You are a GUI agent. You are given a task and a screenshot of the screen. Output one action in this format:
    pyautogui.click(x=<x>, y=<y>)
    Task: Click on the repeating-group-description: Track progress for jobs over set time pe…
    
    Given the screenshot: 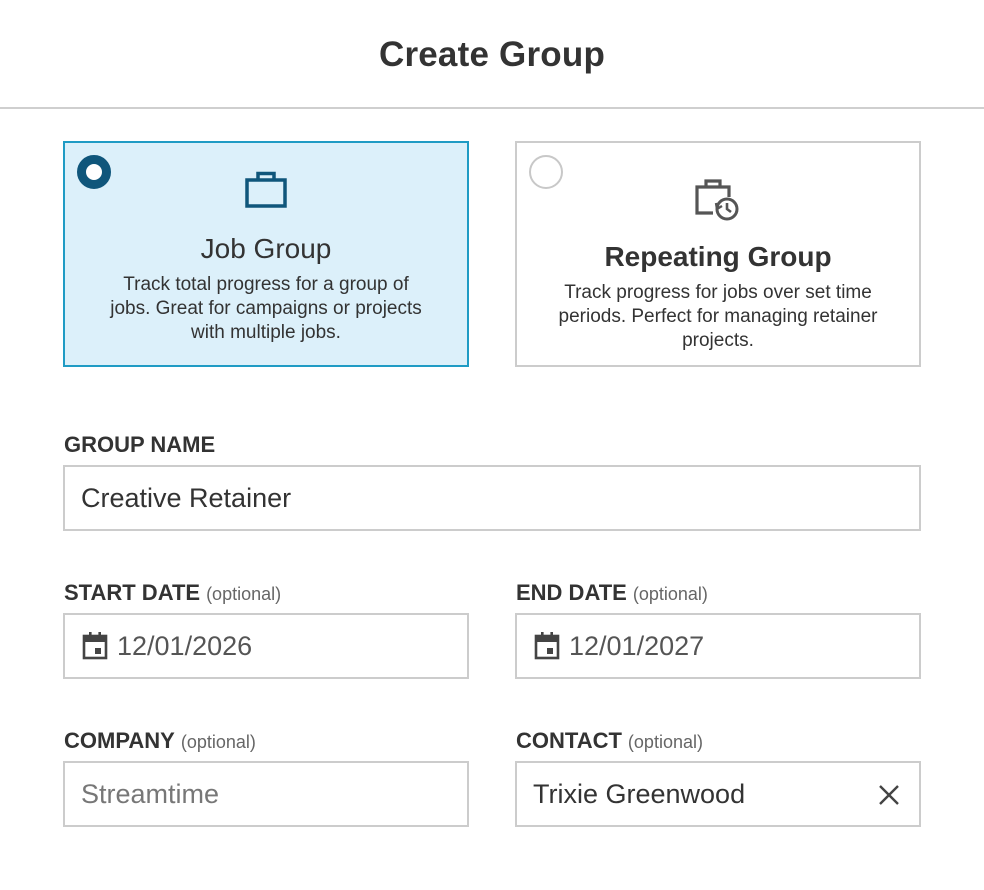 What is the action you would take?
    pyautogui.click(x=718, y=316)
    